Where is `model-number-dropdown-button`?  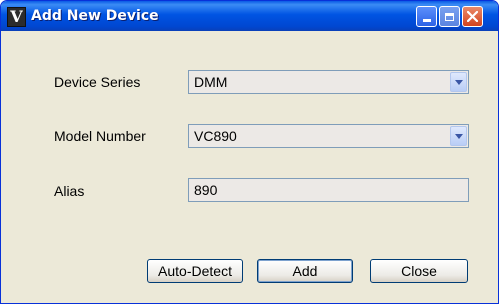 model-number-dropdown-button is located at coordinates (458, 136).